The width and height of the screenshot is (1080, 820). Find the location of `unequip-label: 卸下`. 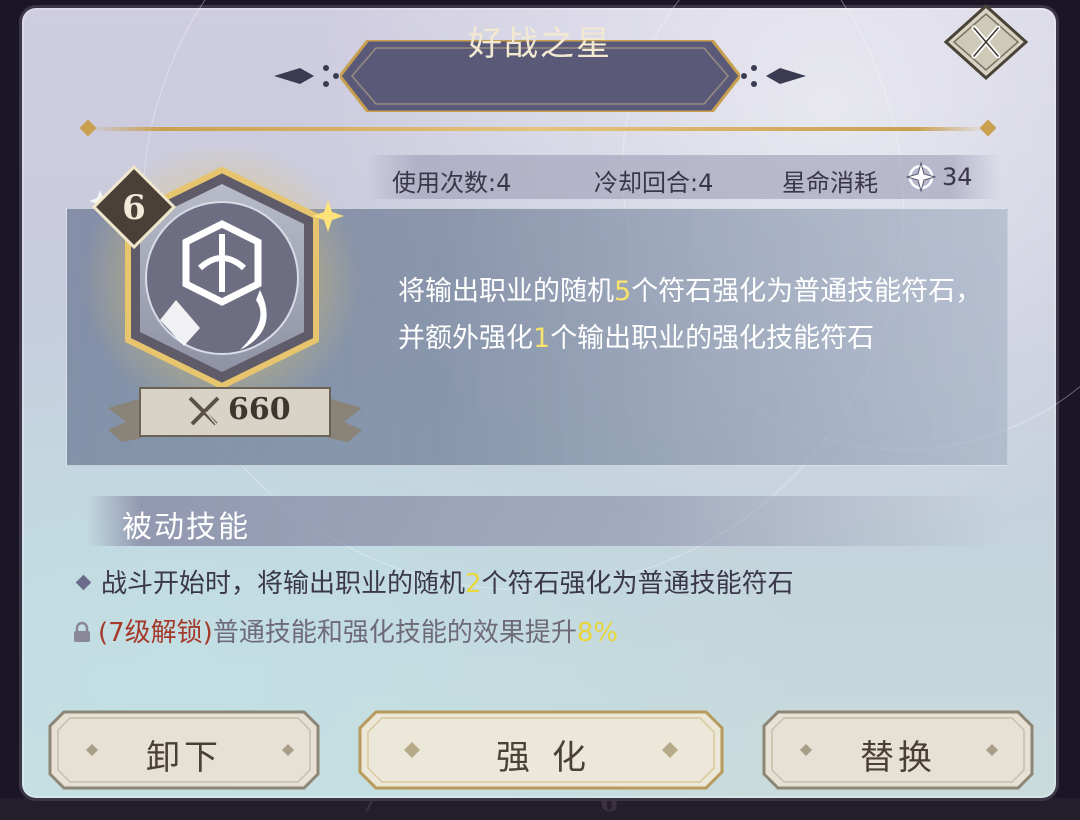

unequip-label: 卸下 is located at coordinates (184, 758).